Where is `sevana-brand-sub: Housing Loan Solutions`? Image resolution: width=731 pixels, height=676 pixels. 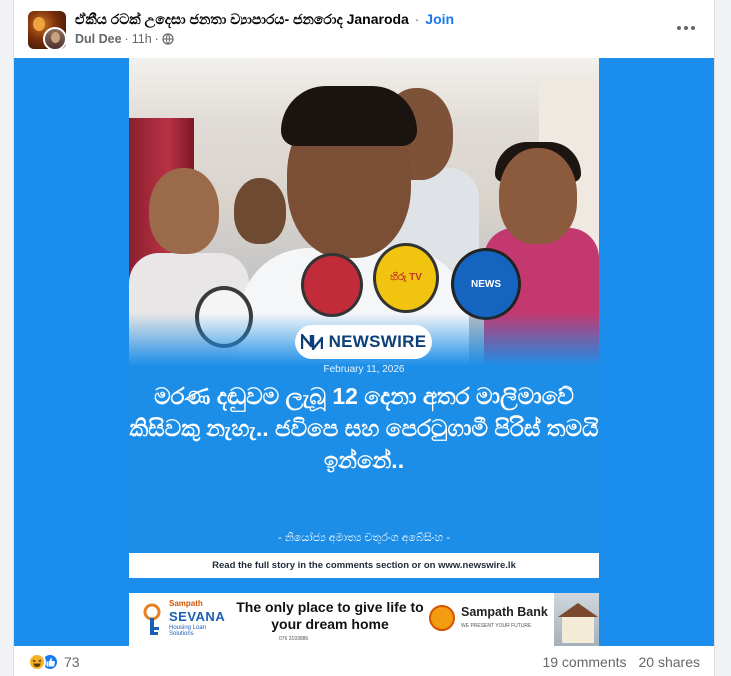
sevana-brand-sub: Housing Loan Solutions is located at coordinates (188, 631).